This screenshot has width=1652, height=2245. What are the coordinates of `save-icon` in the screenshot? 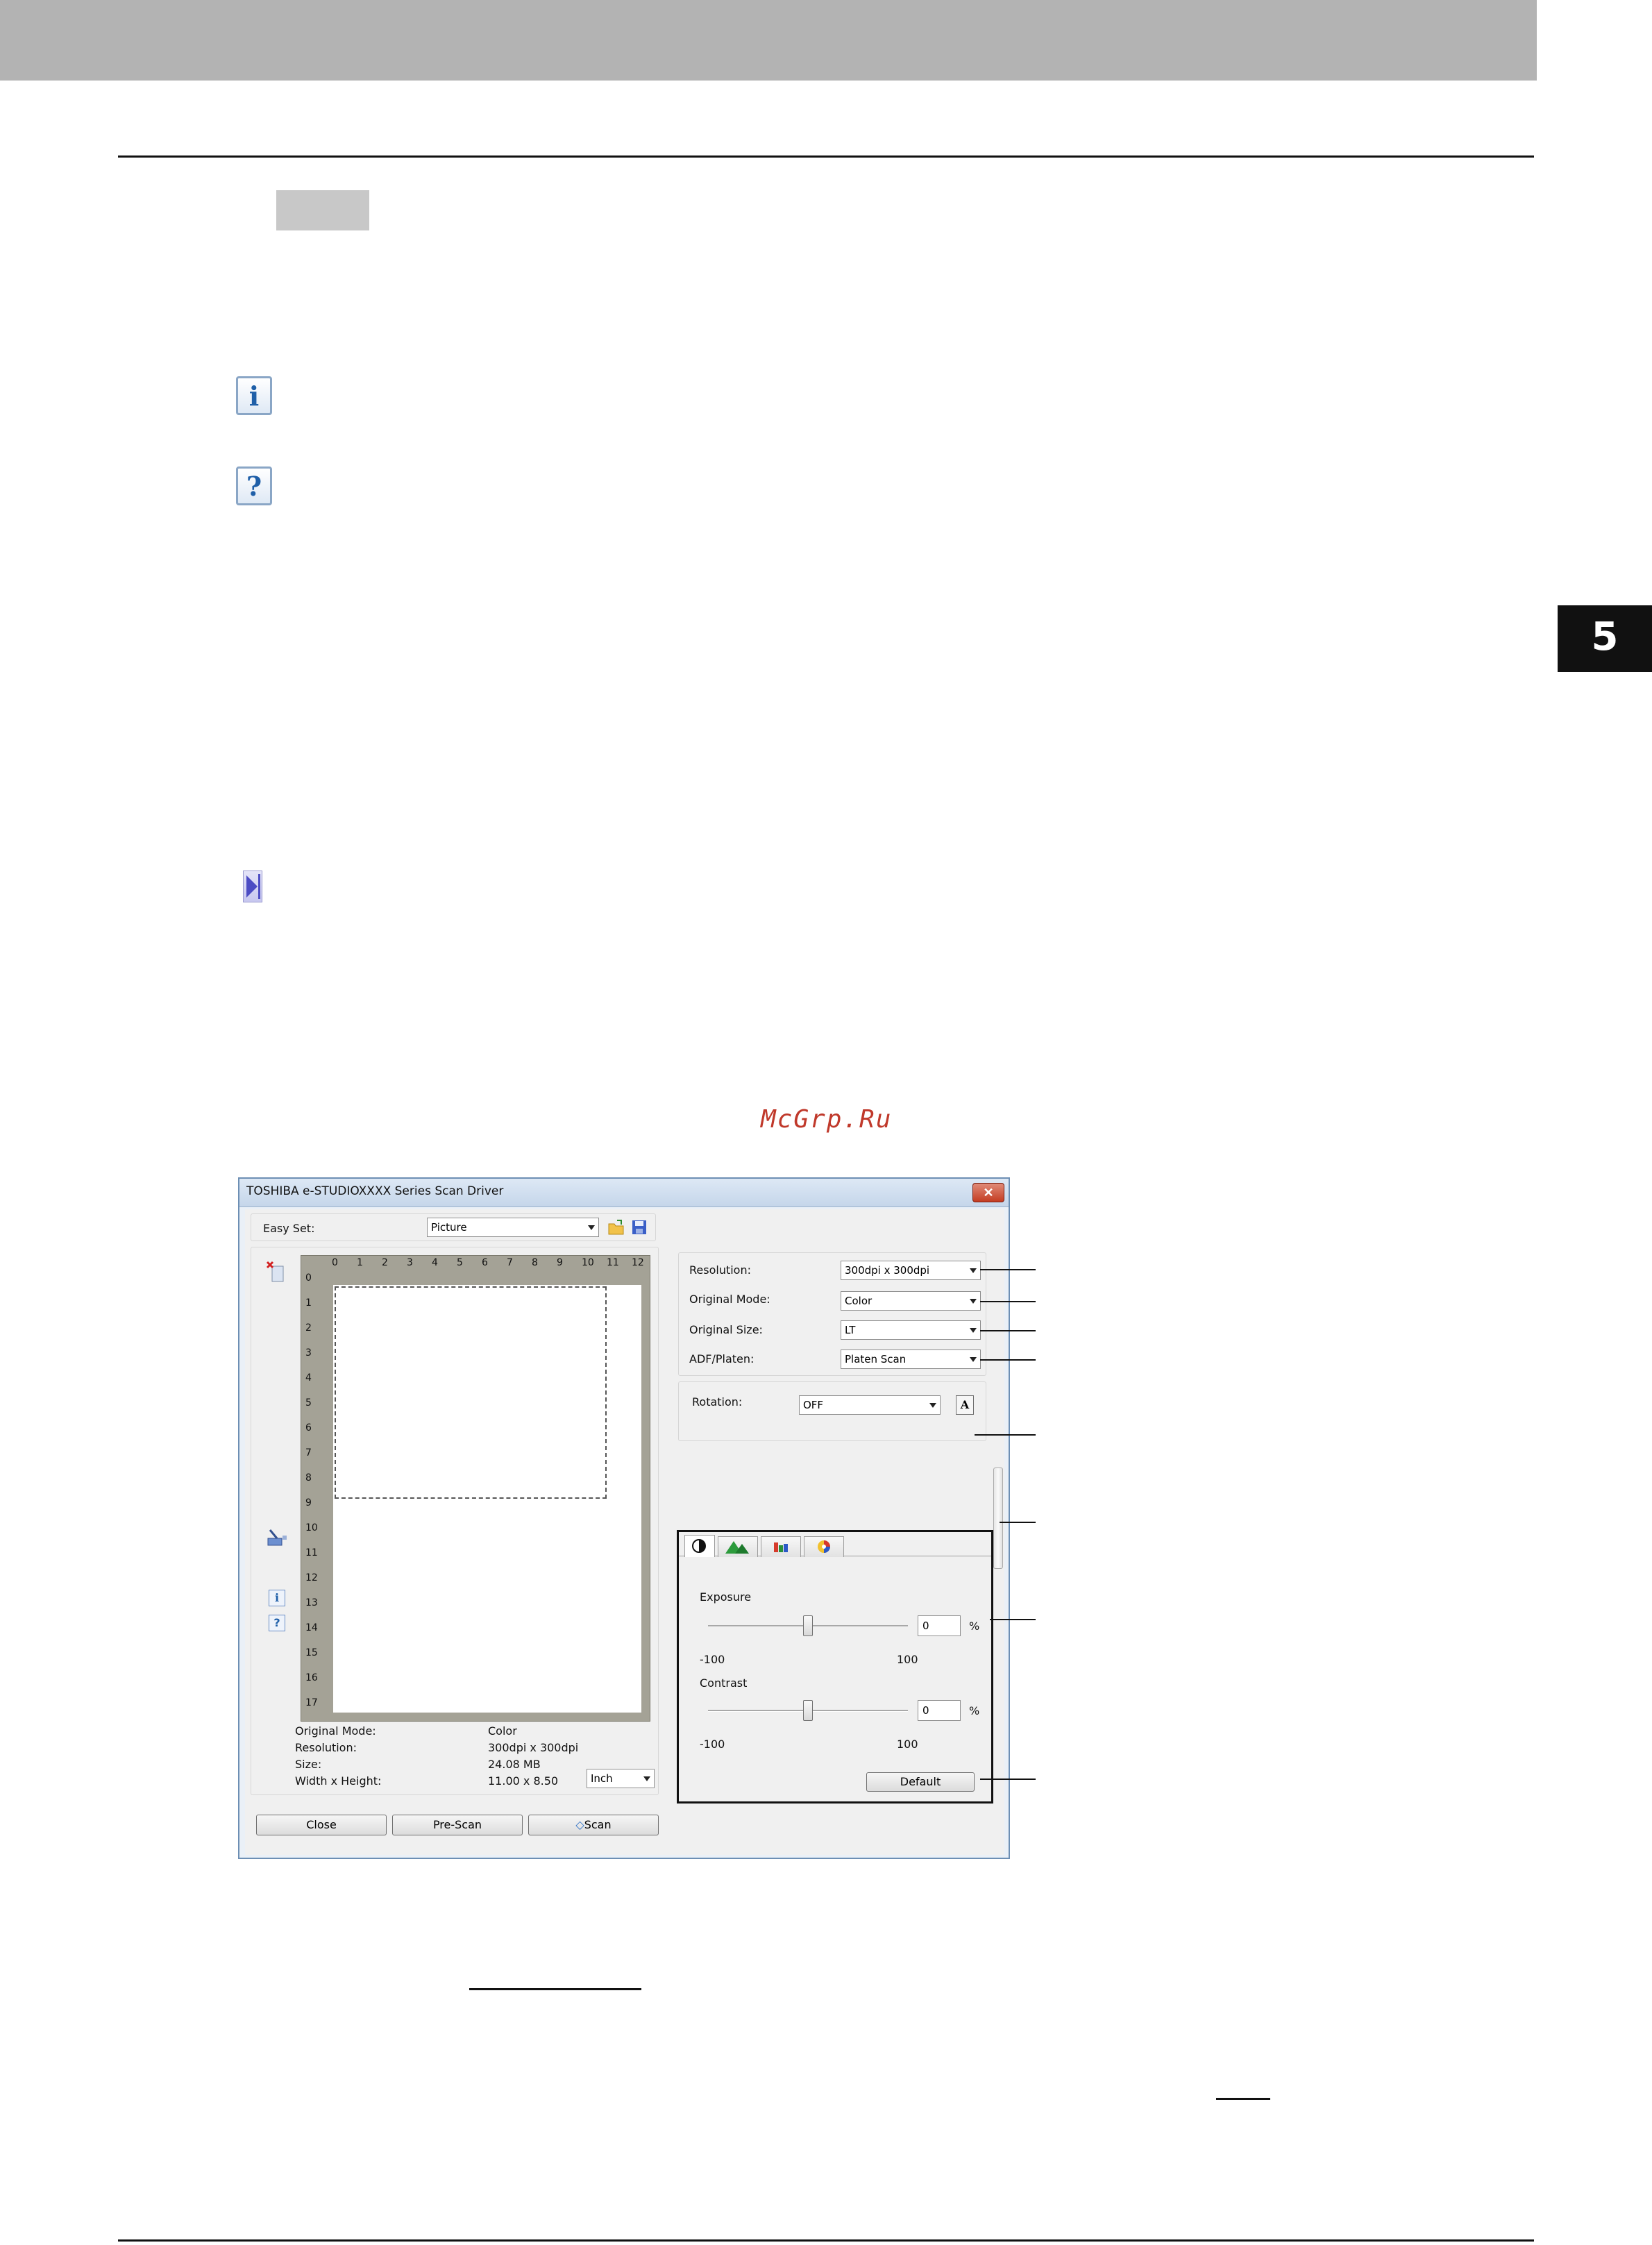 It's located at (639, 1227).